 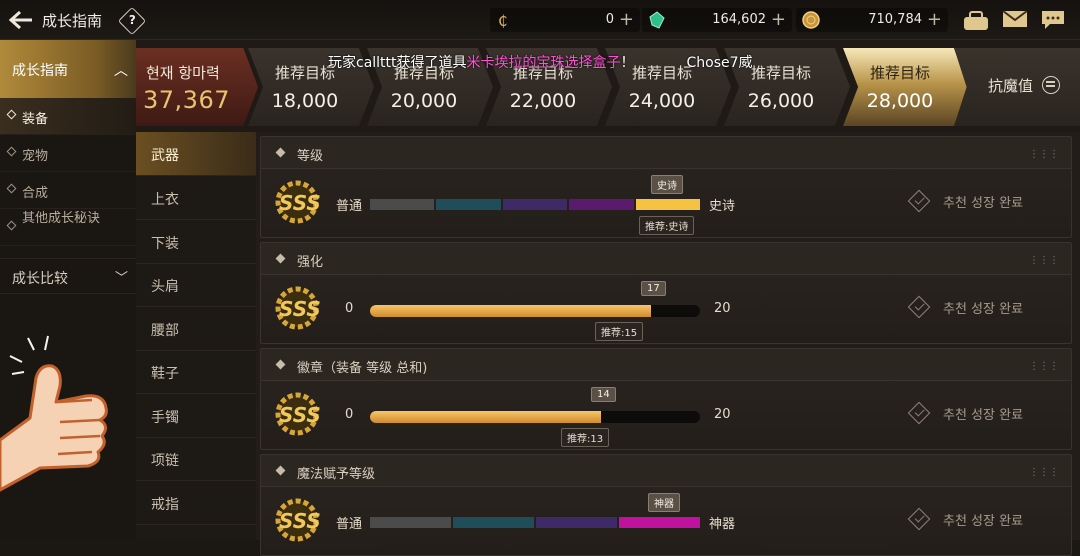 What do you see at coordinates (667, 225) in the screenshot?
I see `recommended-grade-tag: 推荐:史诗` at bounding box center [667, 225].